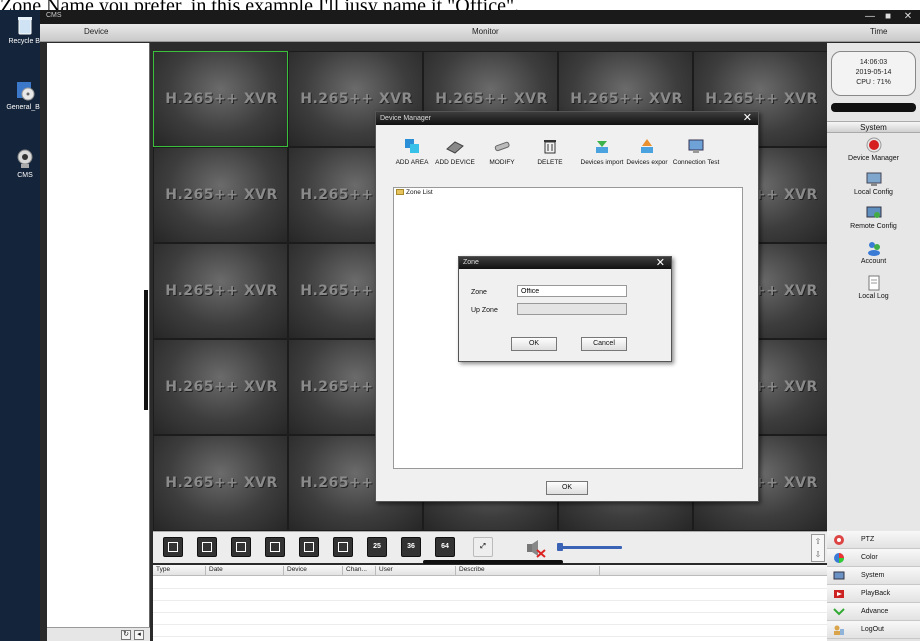 The image size is (920, 641). I want to click on menu-account: Account, so click(873, 252).